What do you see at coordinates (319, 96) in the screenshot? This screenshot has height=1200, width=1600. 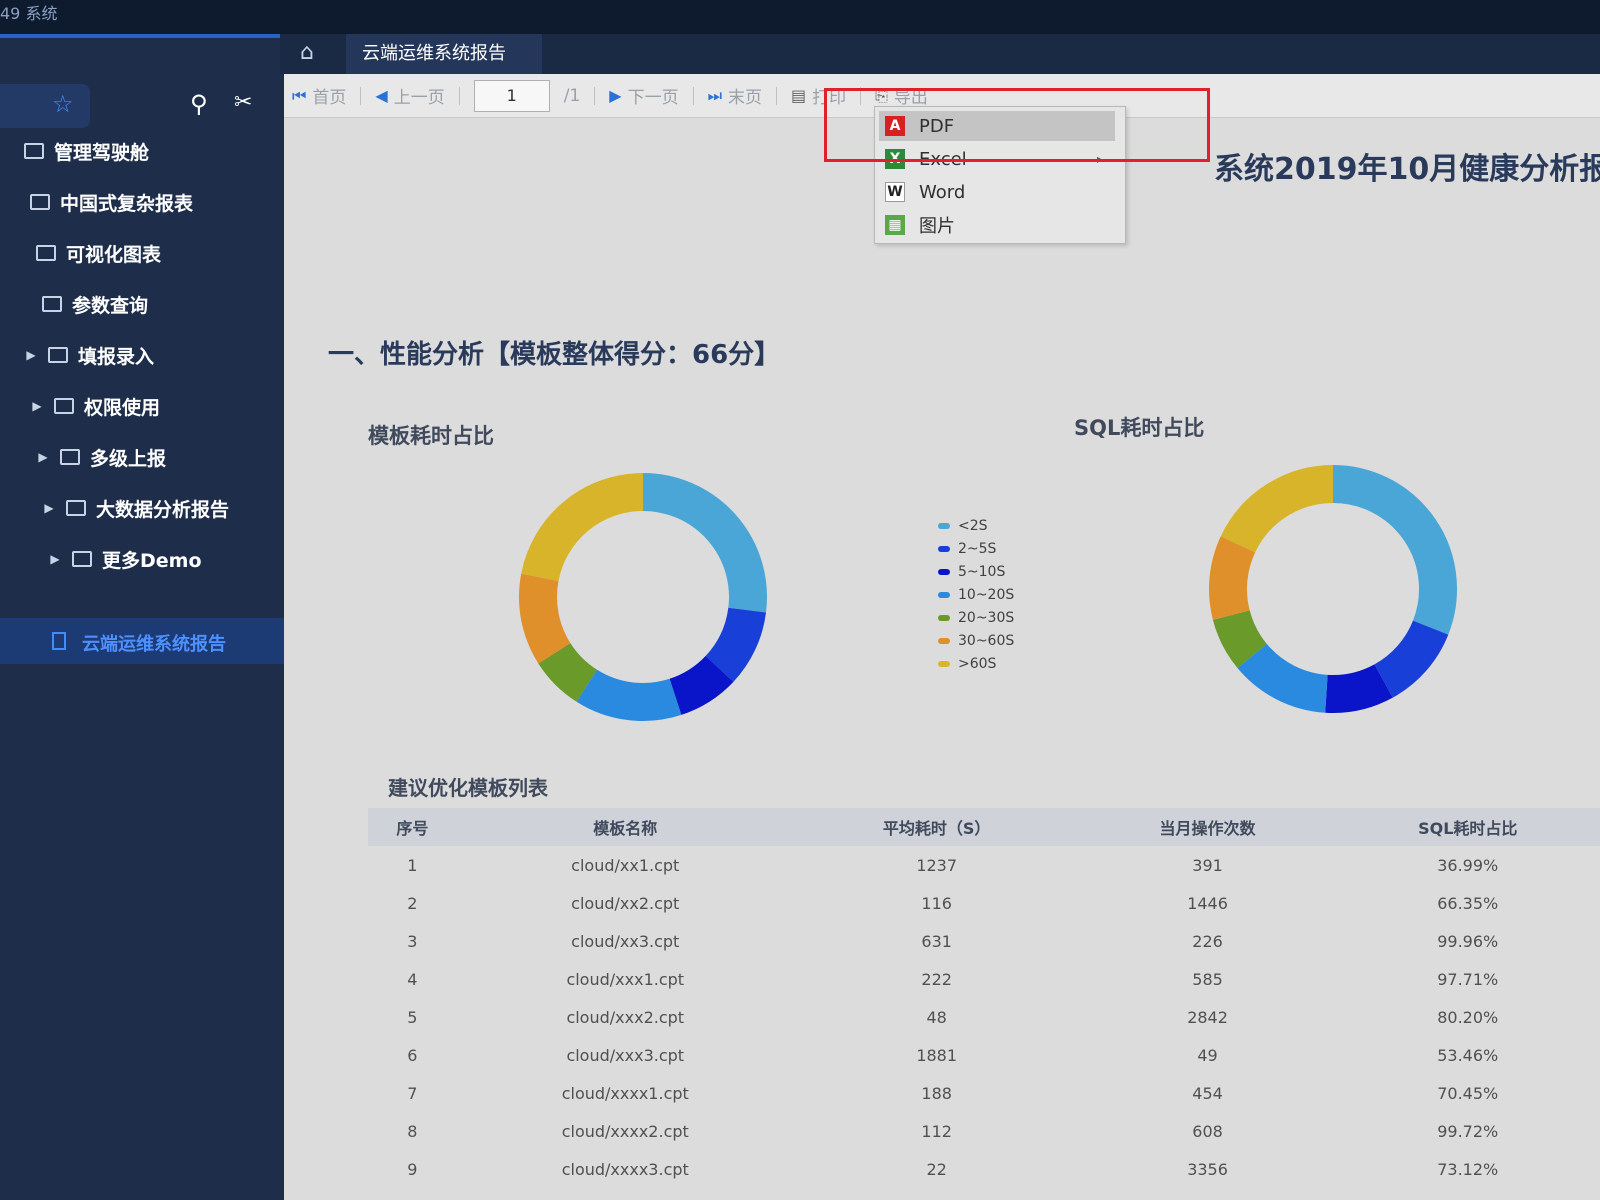 I see `first-page-button: ⏮ 首页` at bounding box center [319, 96].